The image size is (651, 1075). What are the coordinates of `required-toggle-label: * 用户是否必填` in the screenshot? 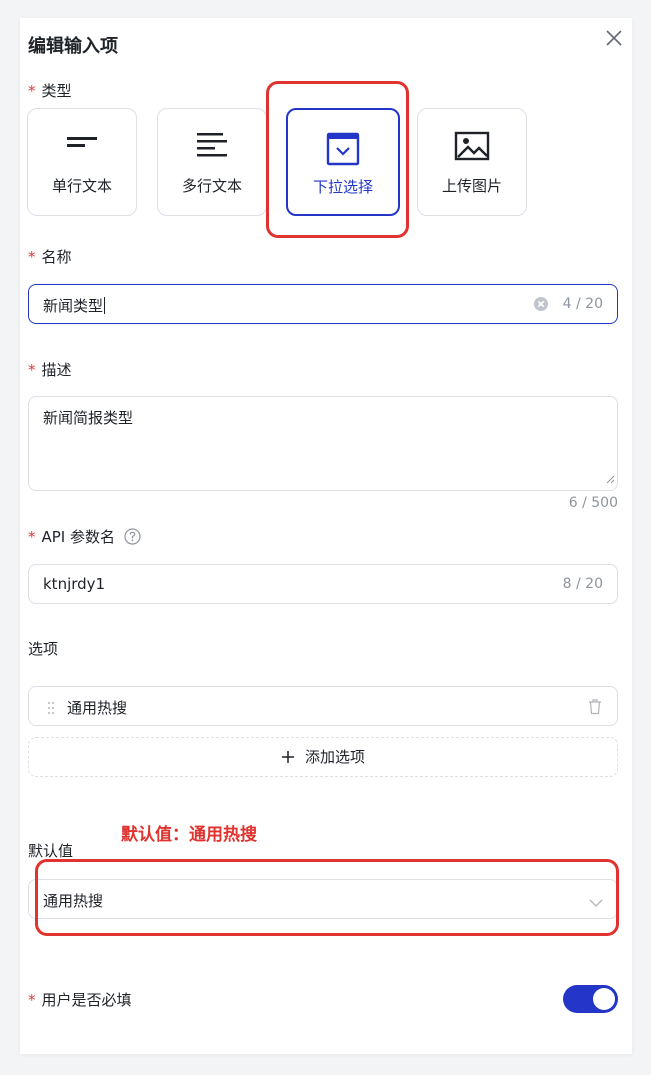 It's located at (80, 1000).